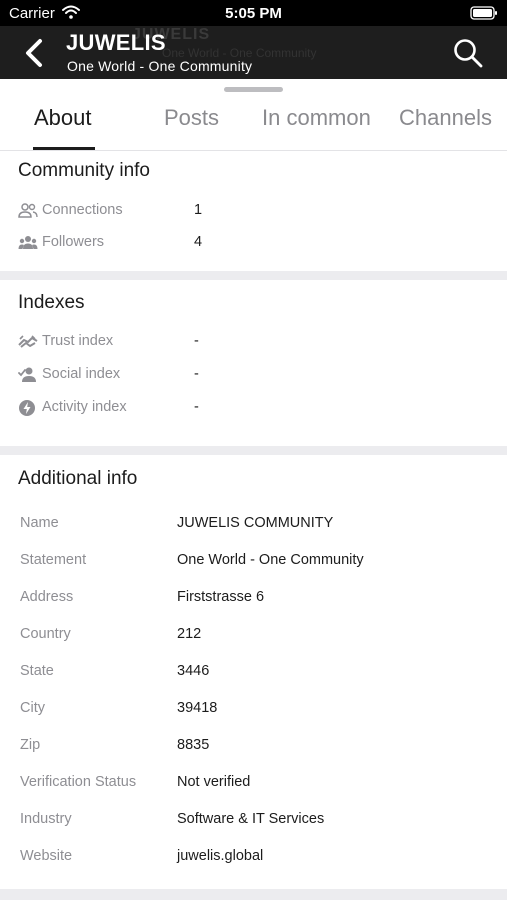 This screenshot has height=900, width=507. Describe the element at coordinates (193, 671) in the screenshot. I see `info-value: 3446` at that location.